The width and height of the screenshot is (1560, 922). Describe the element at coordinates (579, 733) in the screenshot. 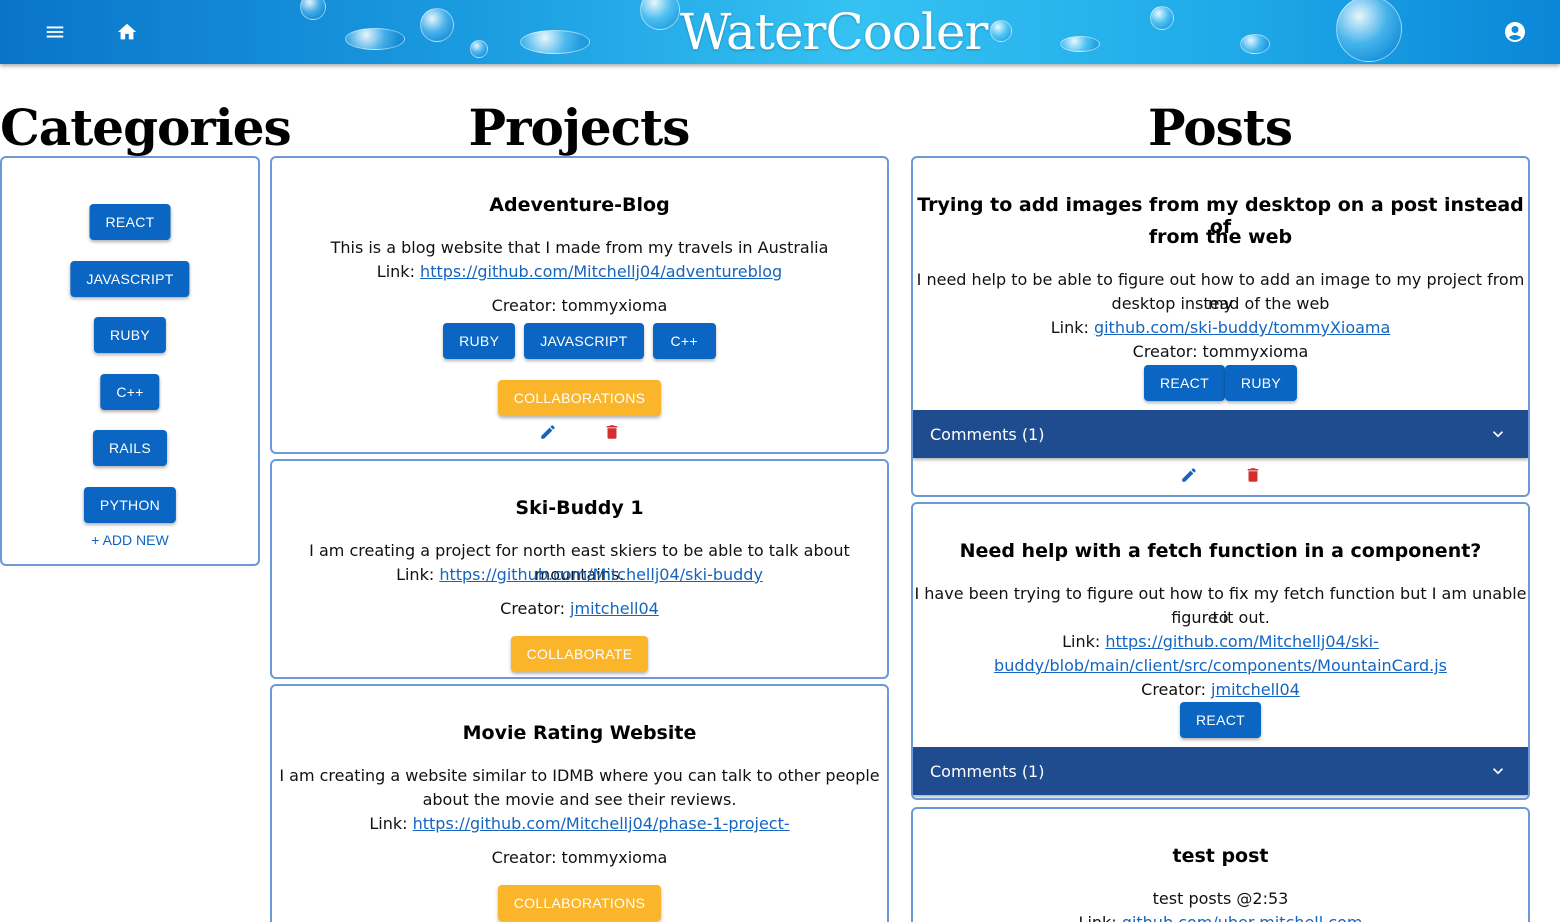

I see `project-title: Movie Rating Website` at that location.